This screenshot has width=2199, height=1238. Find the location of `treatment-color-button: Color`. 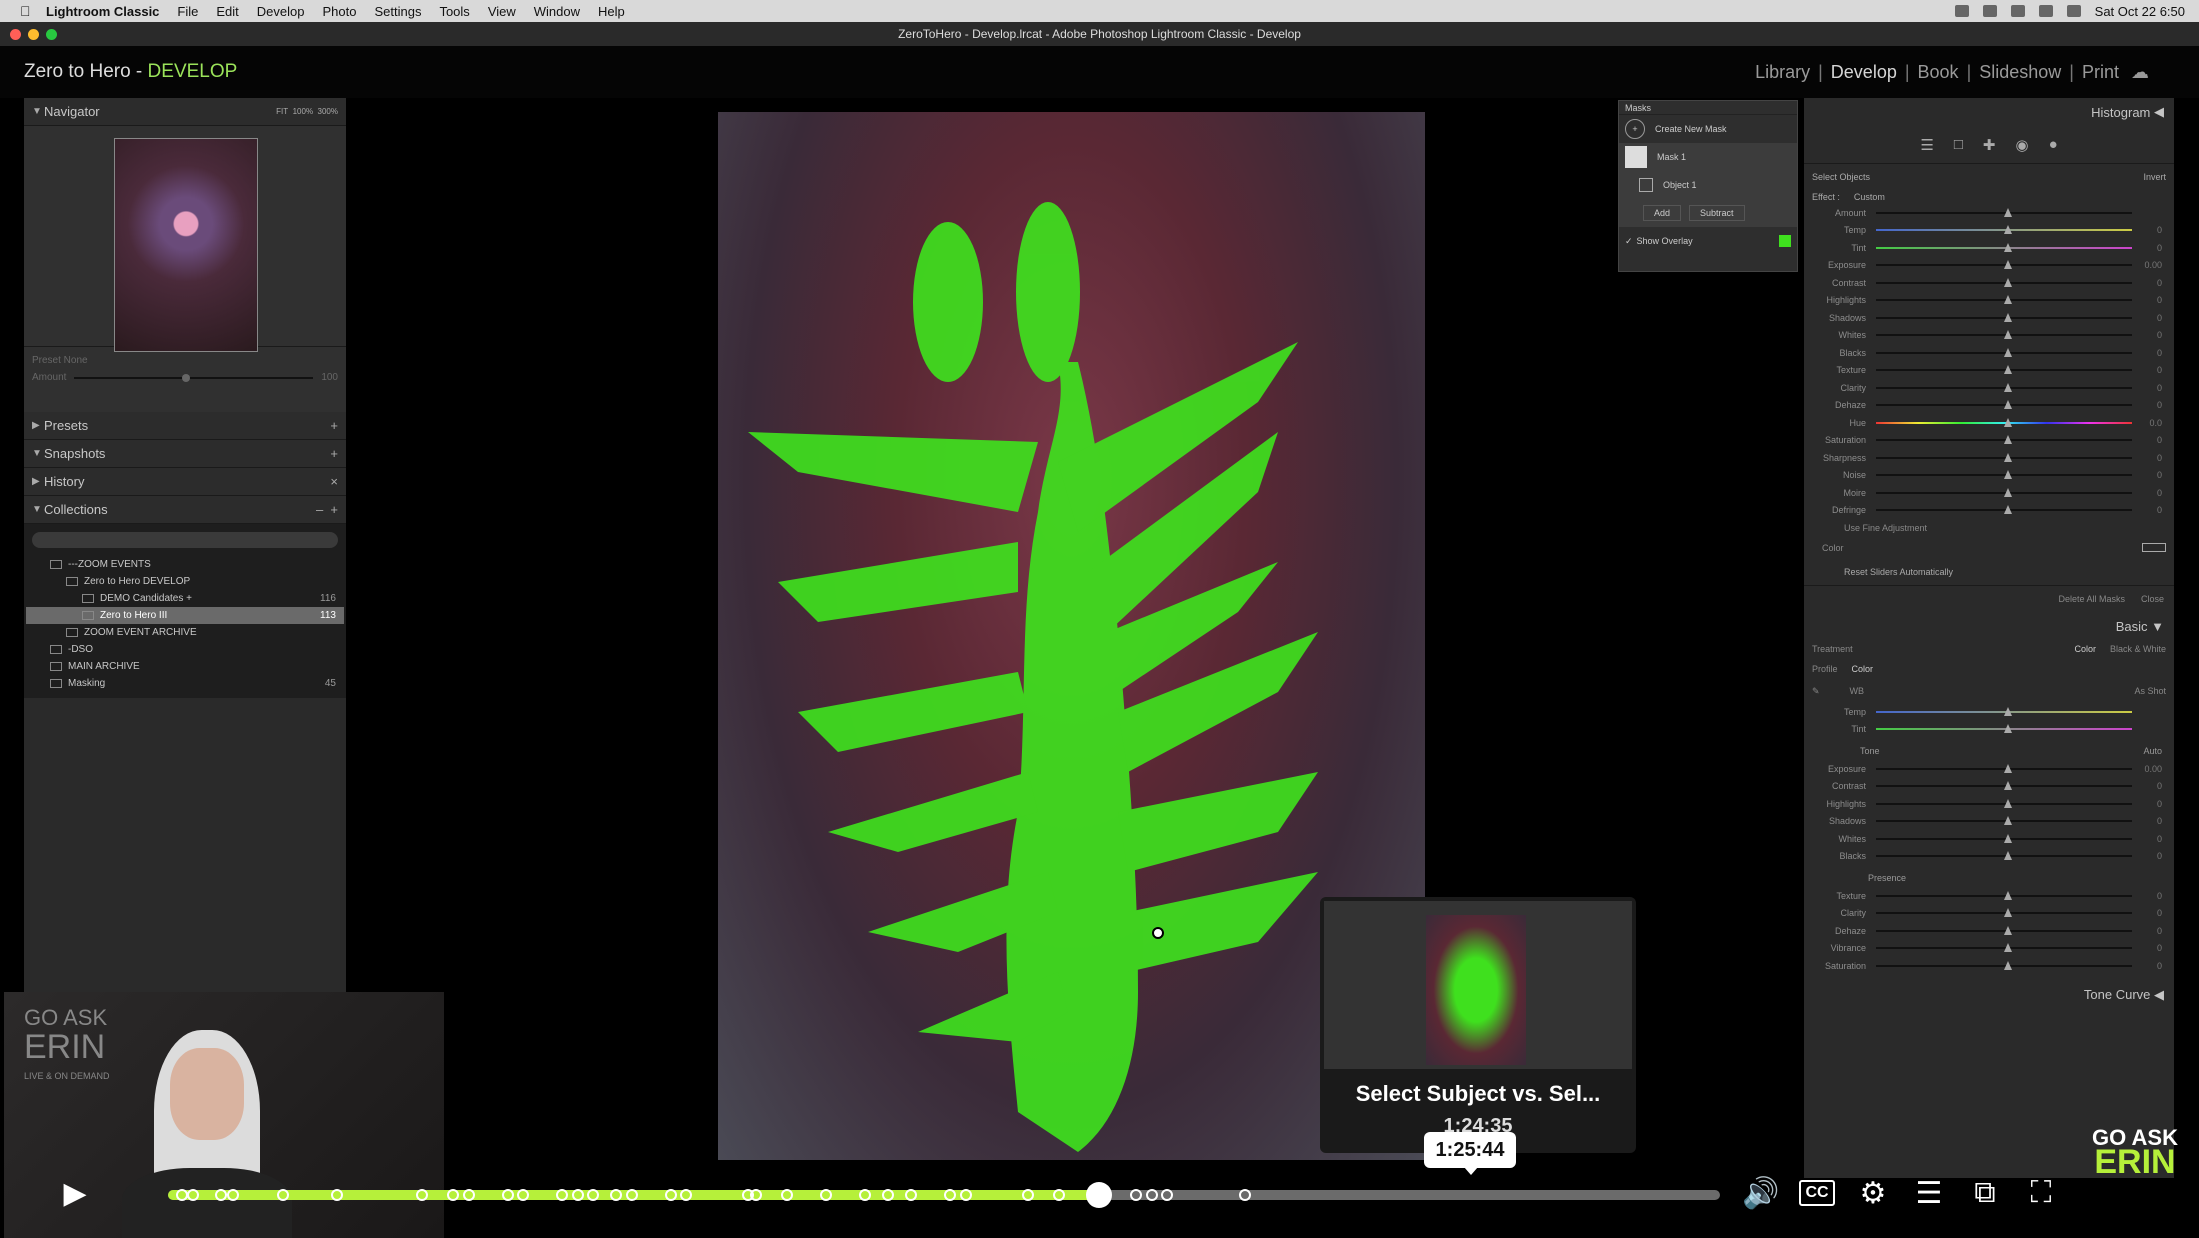

treatment-color-button: Color is located at coordinates (2085, 649).